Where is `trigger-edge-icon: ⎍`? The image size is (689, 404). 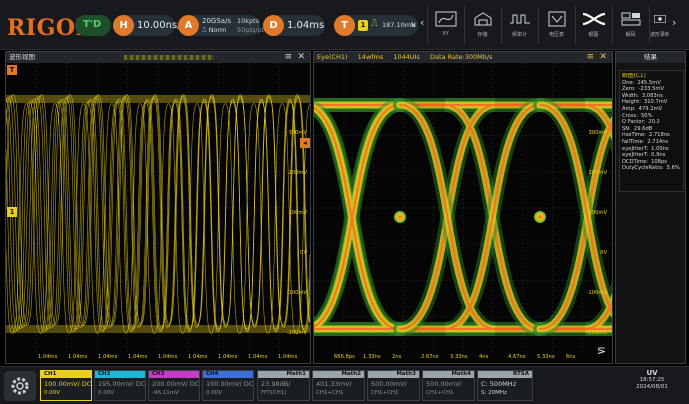
trigger-edge-icon: ⎍ is located at coordinates (374, 23).